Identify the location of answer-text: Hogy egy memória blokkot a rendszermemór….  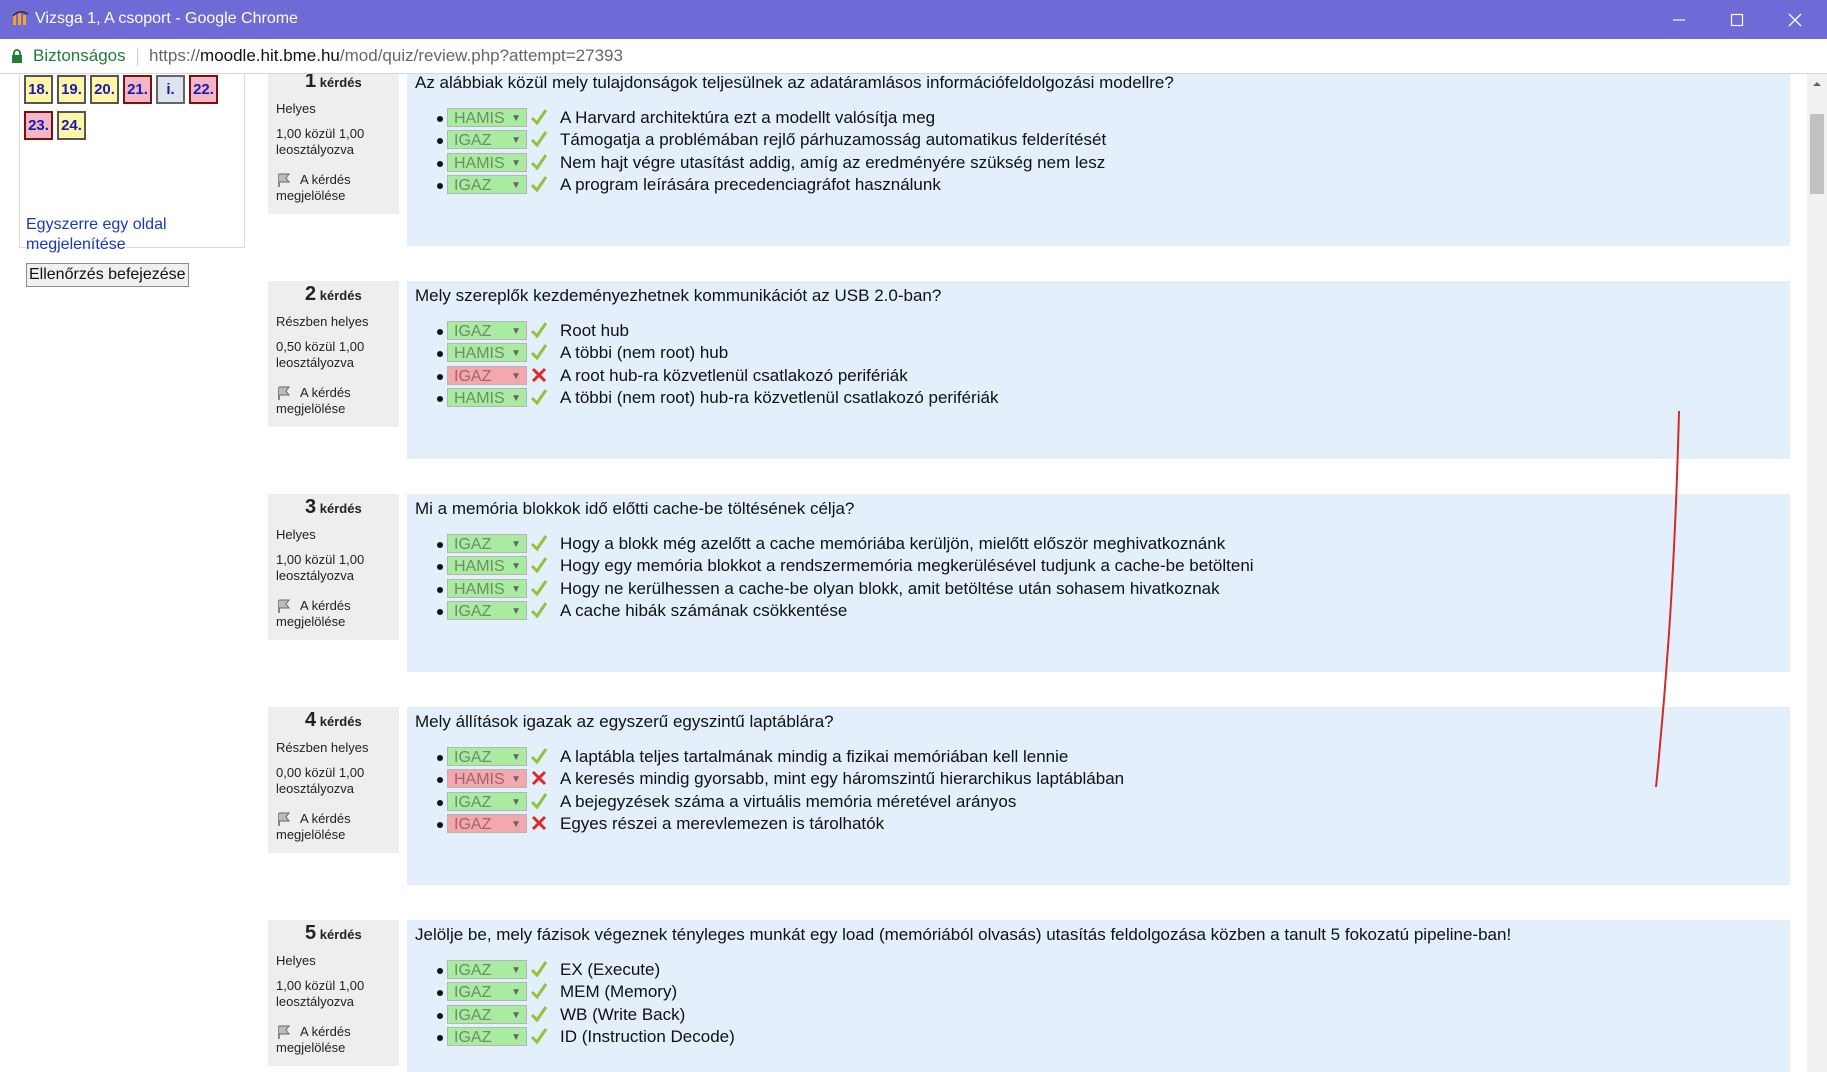
(907, 566).